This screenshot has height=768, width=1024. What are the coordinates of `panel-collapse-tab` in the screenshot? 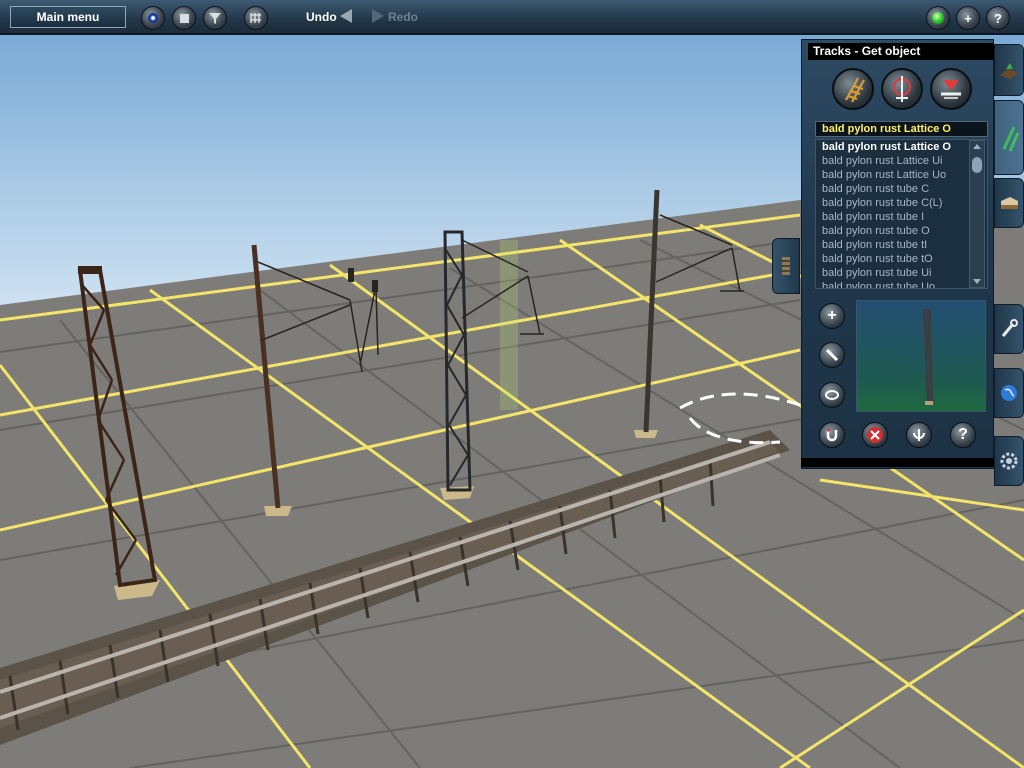 It's located at (786, 266).